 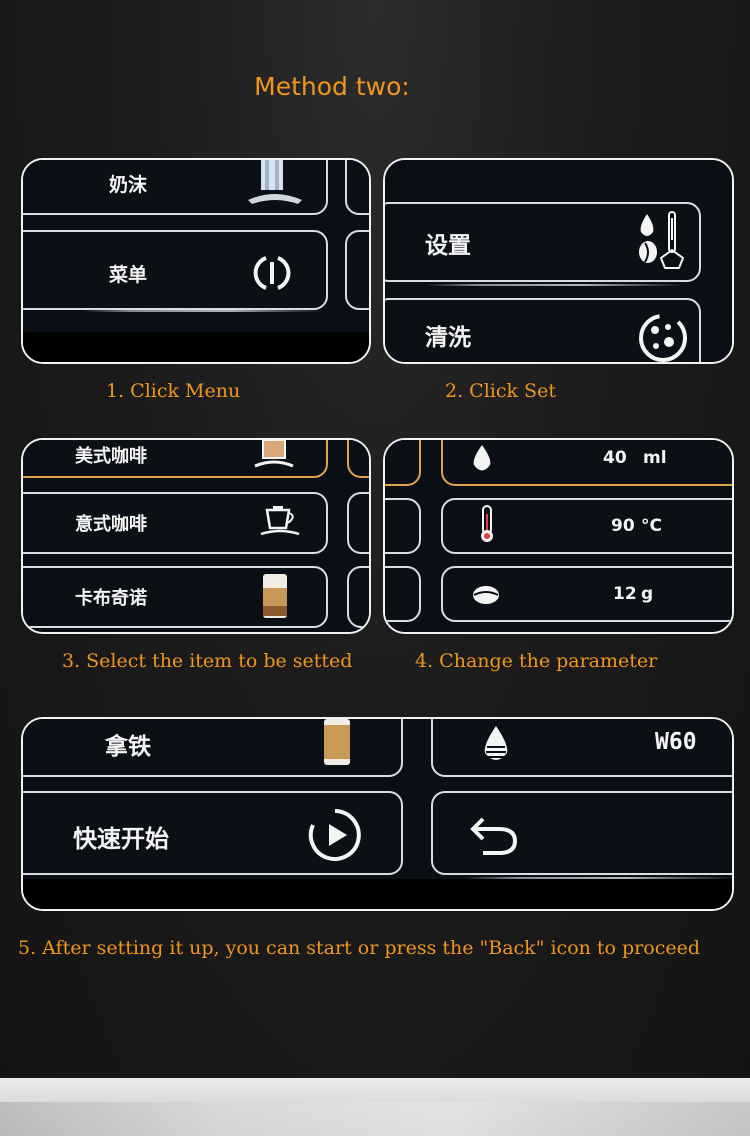 What do you see at coordinates (666, 241) in the screenshot?
I see `settings-drop-bean-temp-icon` at bounding box center [666, 241].